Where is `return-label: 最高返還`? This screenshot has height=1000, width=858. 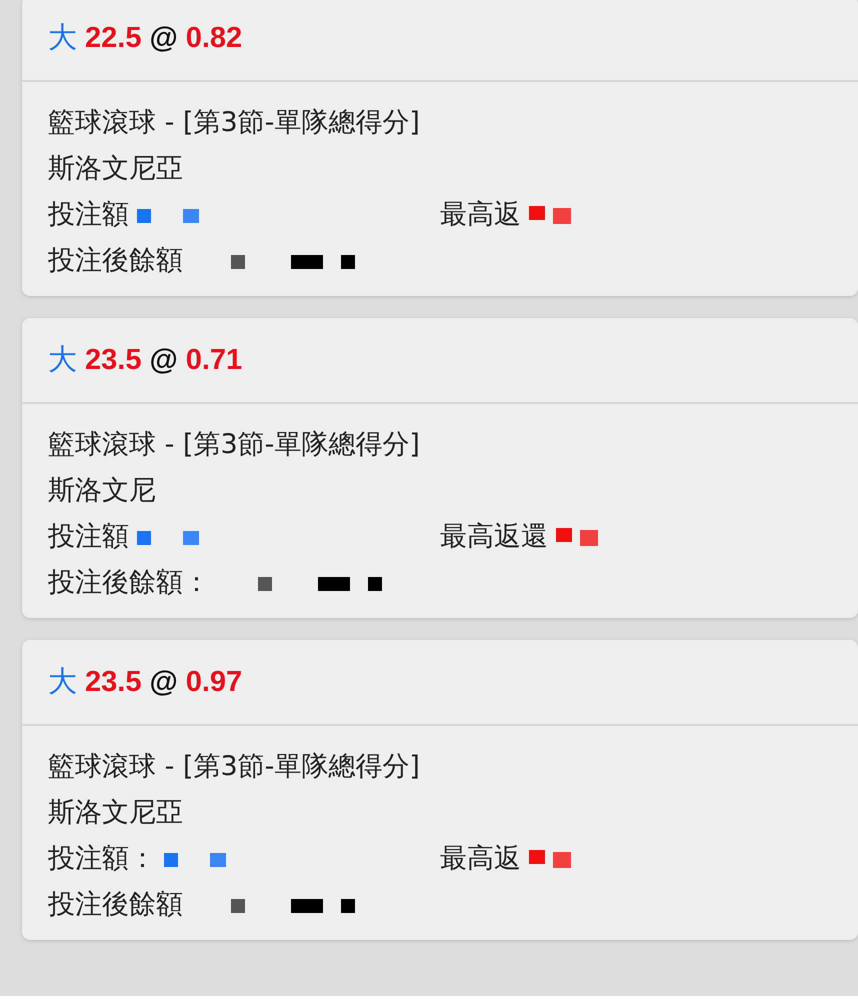 return-label: 最高返還 is located at coordinates (494, 537).